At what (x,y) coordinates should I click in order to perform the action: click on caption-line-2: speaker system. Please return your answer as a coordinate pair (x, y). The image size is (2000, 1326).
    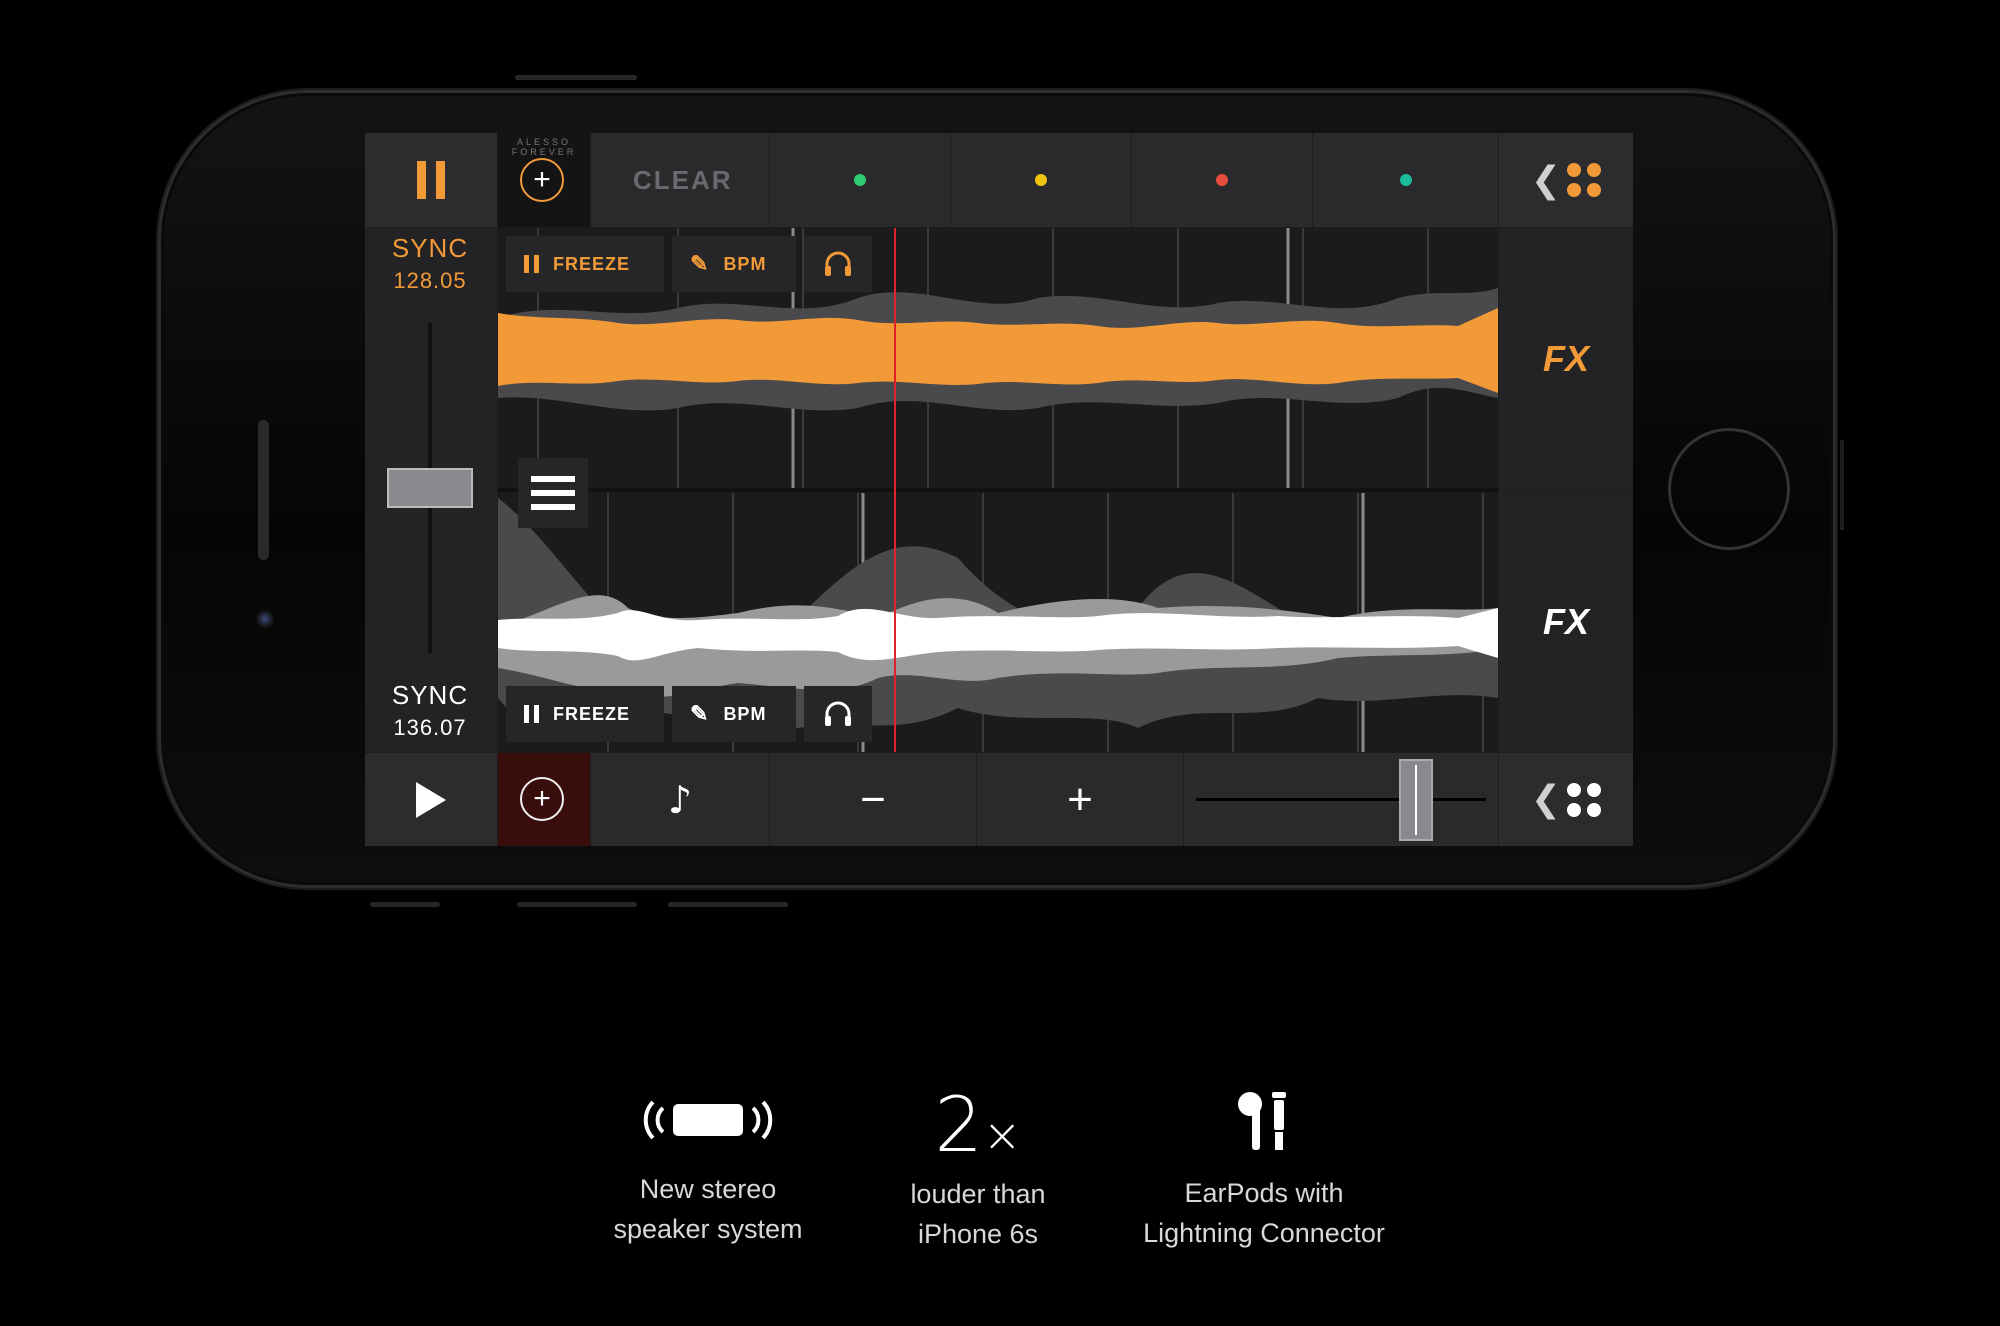
    Looking at the image, I should click on (708, 1229).